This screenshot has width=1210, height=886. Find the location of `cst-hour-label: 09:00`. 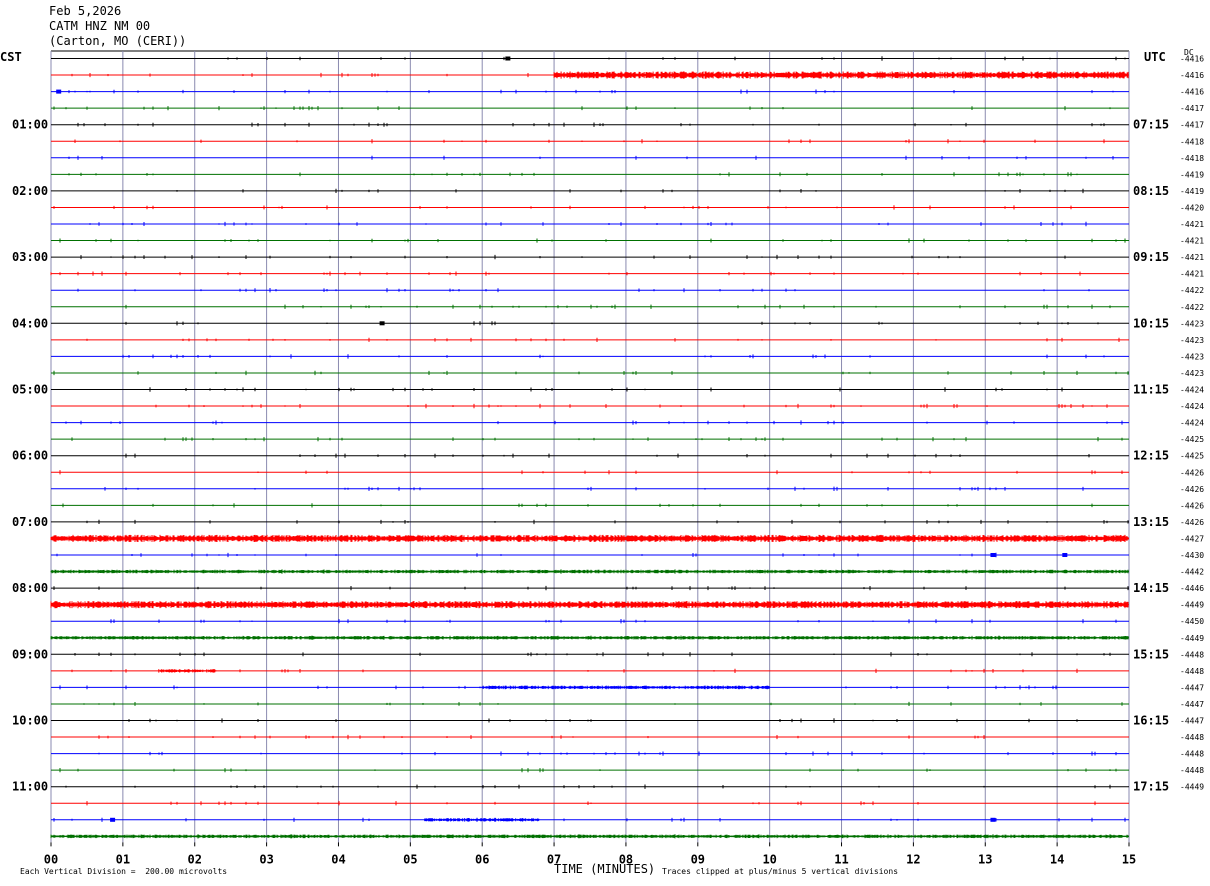

cst-hour-label: 09:00 is located at coordinates (30, 654).